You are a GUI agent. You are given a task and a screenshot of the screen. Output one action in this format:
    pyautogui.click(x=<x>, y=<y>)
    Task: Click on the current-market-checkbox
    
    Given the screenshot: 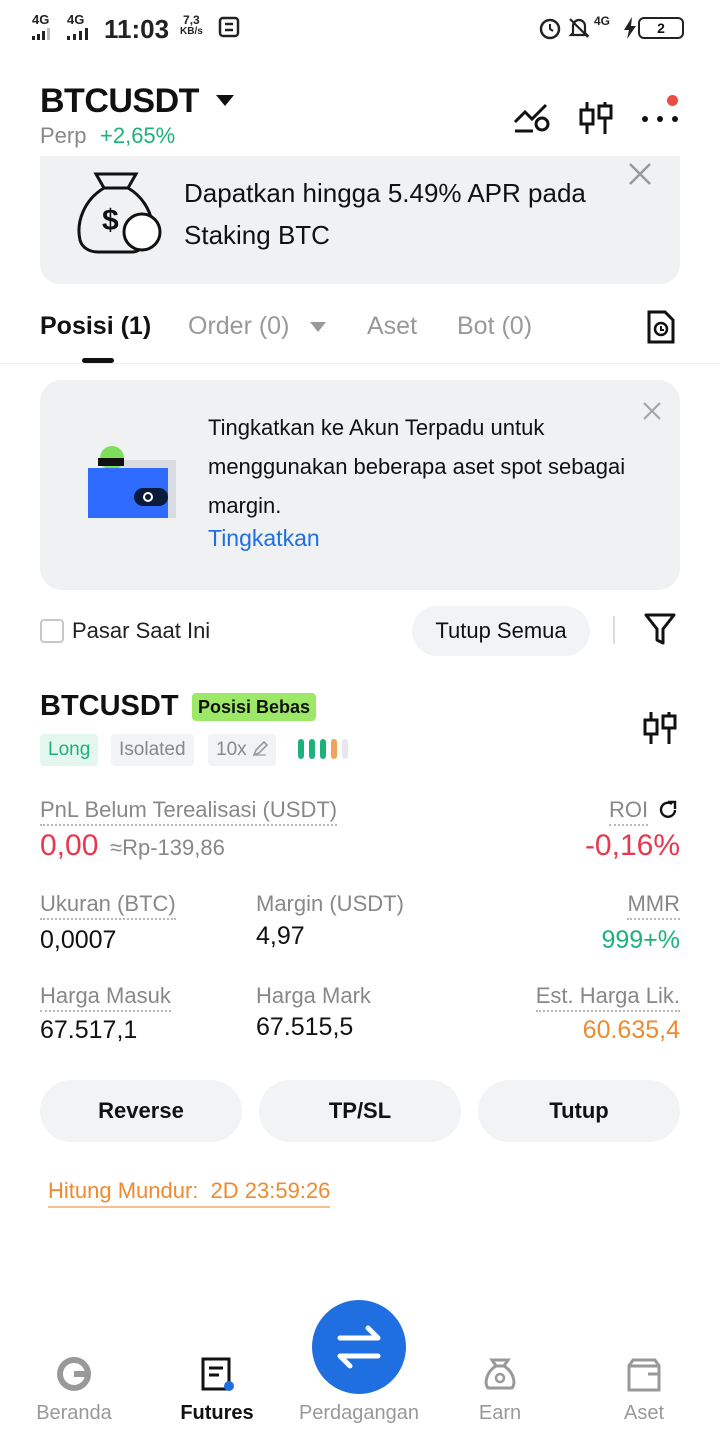 What is the action you would take?
    pyautogui.click(x=52, y=631)
    